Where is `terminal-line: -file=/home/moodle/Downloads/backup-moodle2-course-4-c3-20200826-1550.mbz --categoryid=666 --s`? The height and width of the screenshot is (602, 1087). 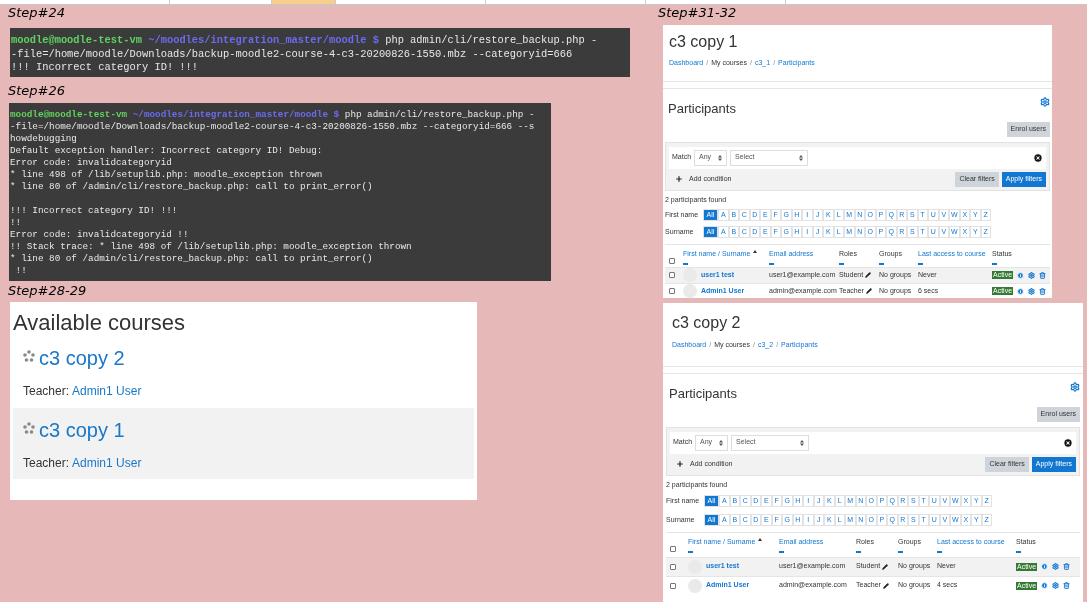
terminal-line: -file=/home/moodle/Downloads/backup-moodle2-course-4-c3-20200826-1550.mbz --categoryid=666 --s is located at coordinates (273, 126).